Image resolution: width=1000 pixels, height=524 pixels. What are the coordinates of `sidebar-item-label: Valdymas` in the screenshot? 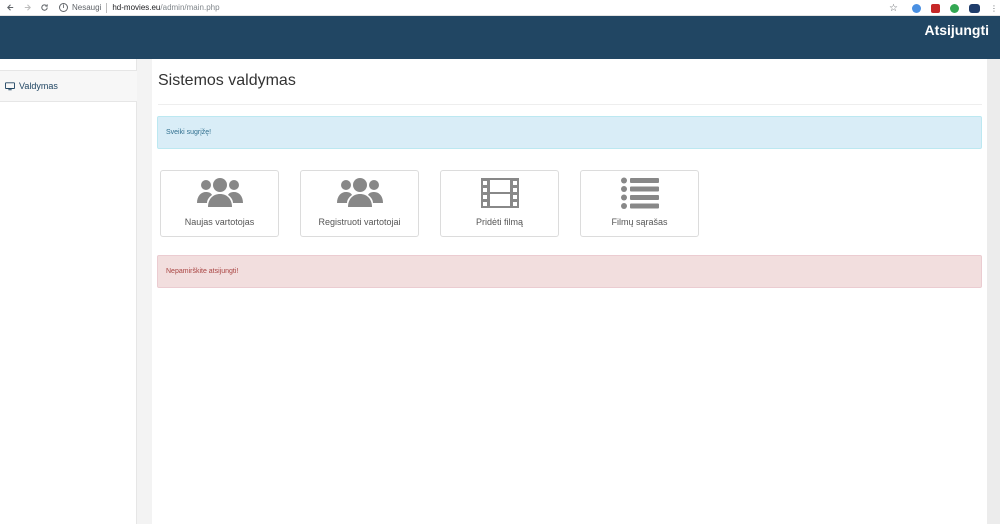 It's located at (38, 86).